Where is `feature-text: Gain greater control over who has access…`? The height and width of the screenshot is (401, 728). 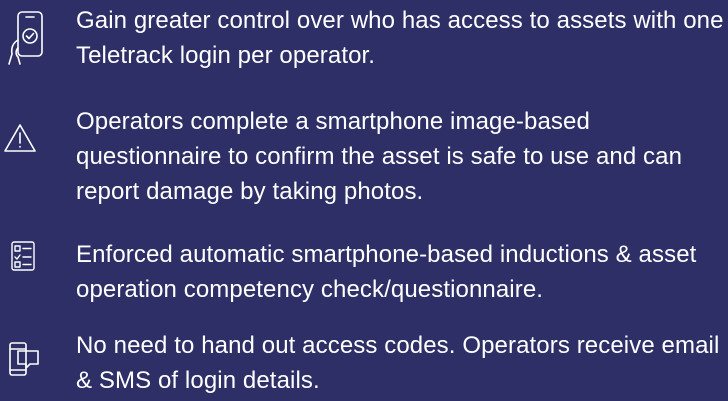
feature-text: Gain greater control over who has access… is located at coordinates (400, 38).